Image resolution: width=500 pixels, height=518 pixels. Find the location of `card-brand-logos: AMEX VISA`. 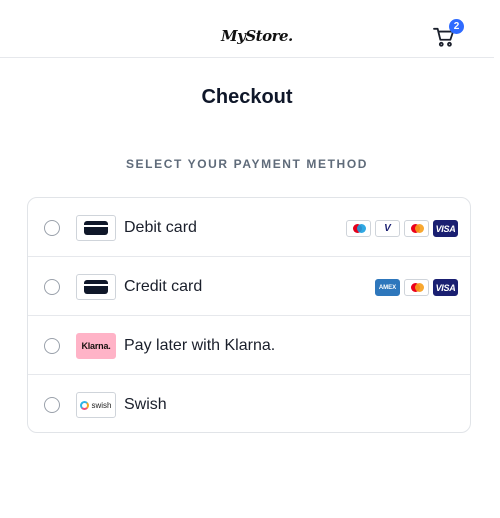

card-brand-logos: AMEX VISA is located at coordinates (416, 287).